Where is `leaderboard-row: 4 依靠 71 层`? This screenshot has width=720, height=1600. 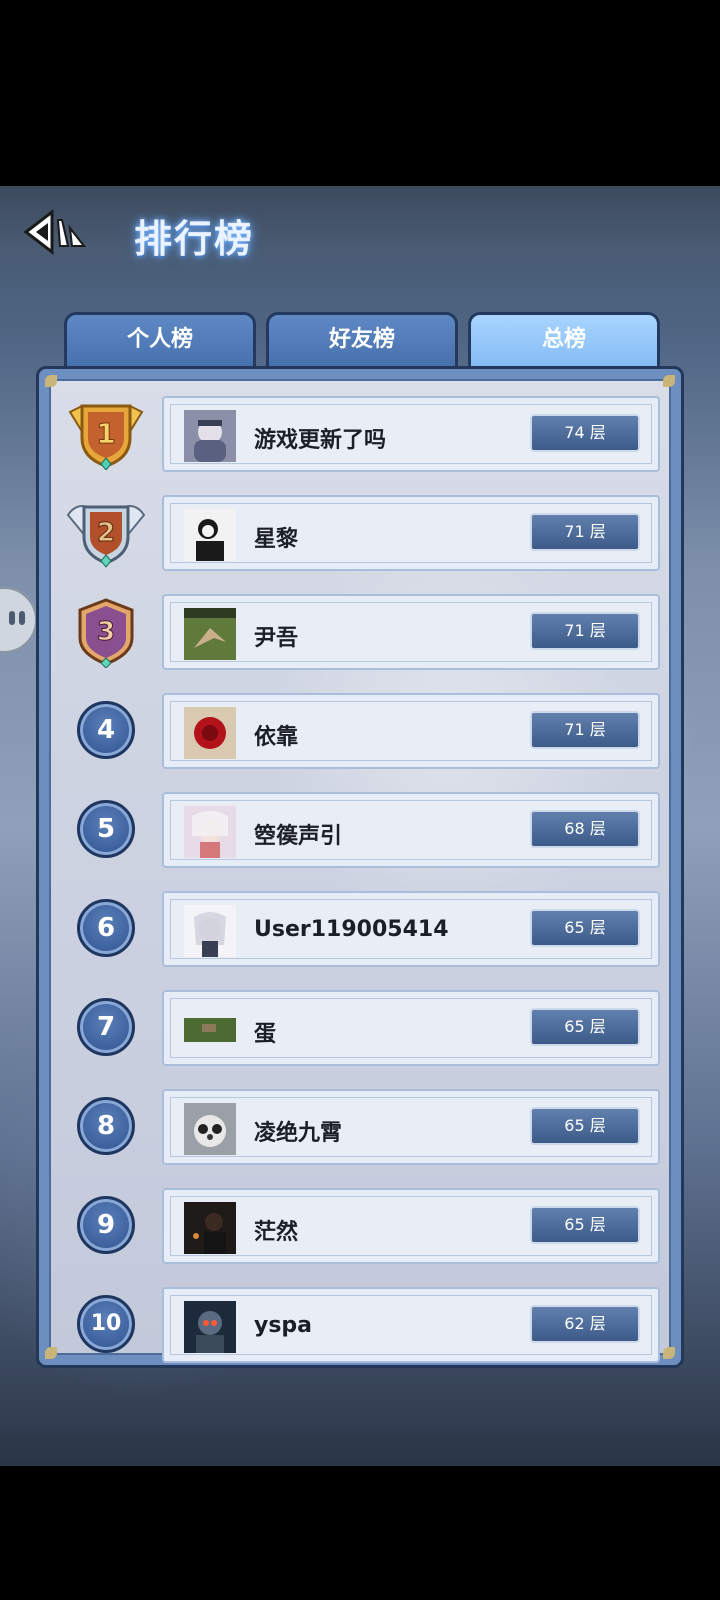 leaderboard-row: 4 依靠 71 层 is located at coordinates (360, 731).